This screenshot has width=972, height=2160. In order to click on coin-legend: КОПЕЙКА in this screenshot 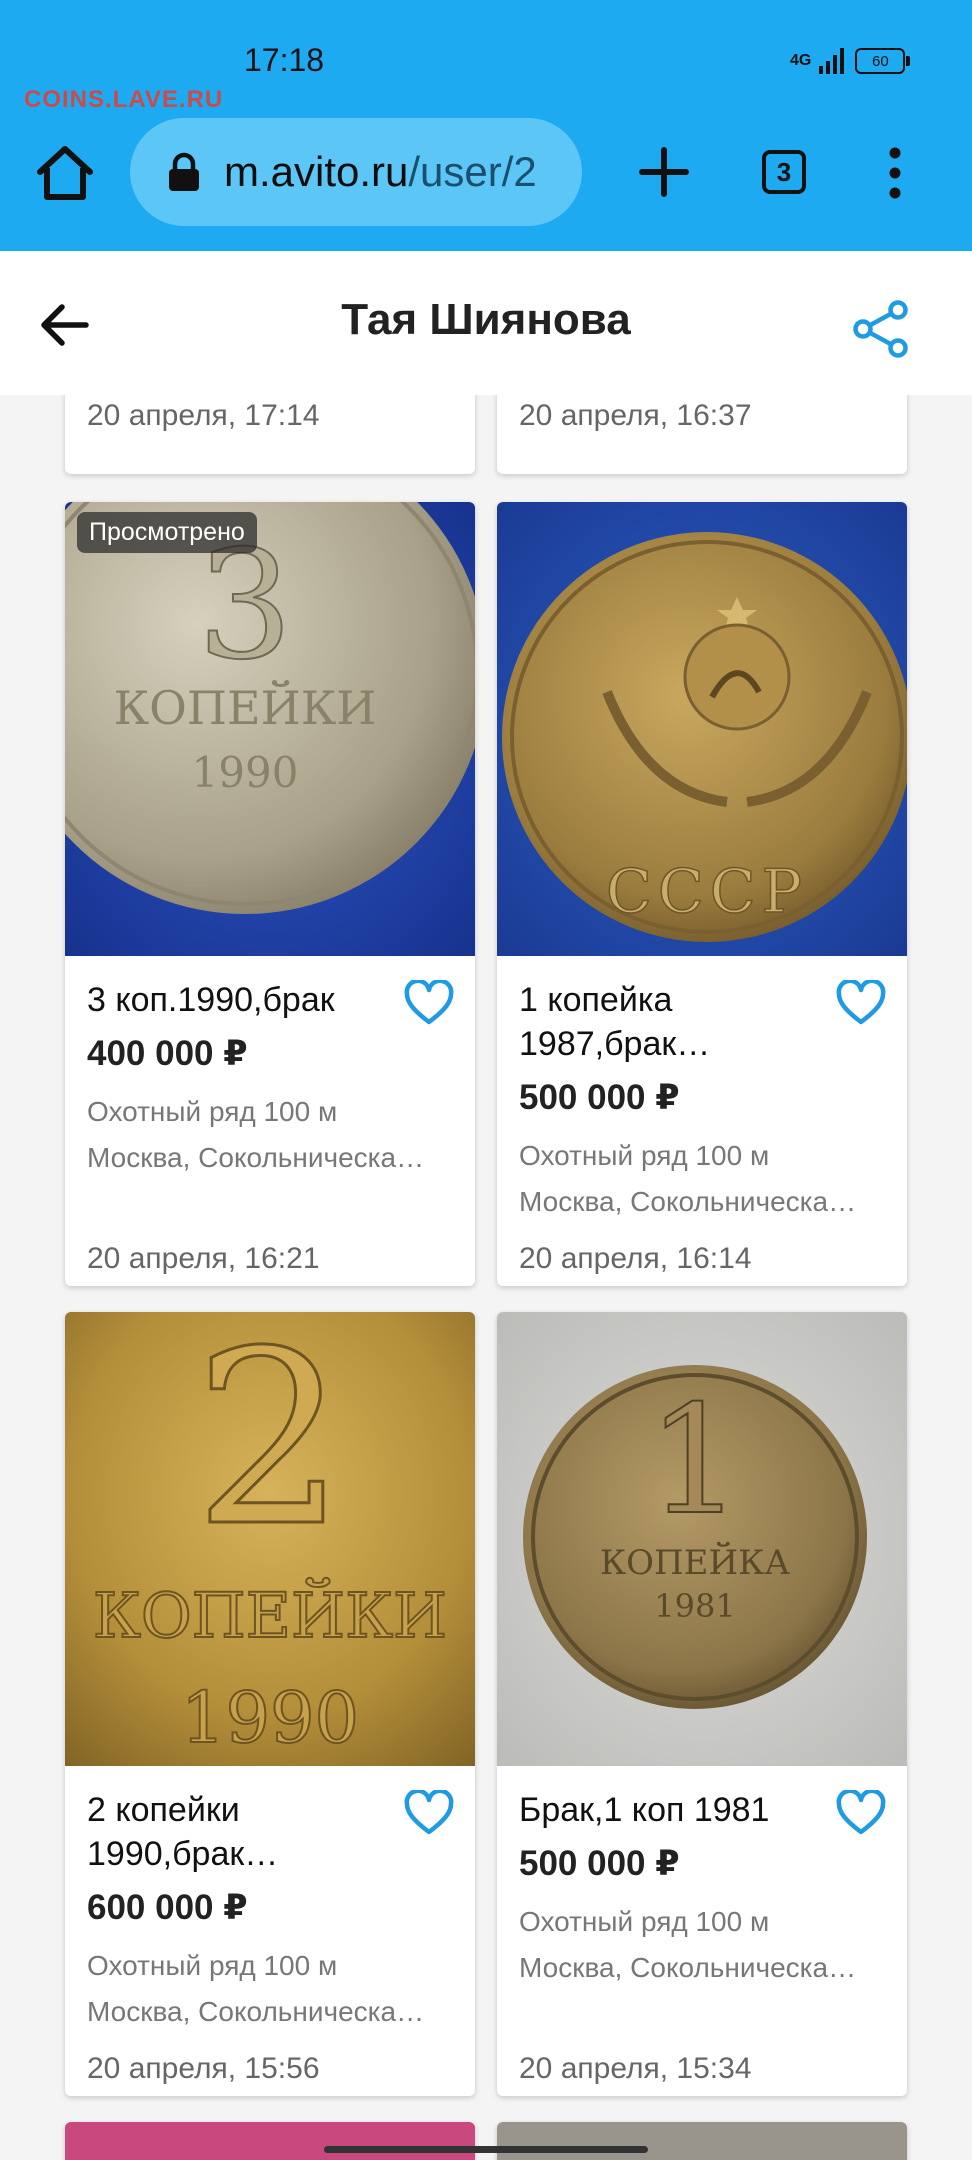, I will do `click(695, 1562)`.